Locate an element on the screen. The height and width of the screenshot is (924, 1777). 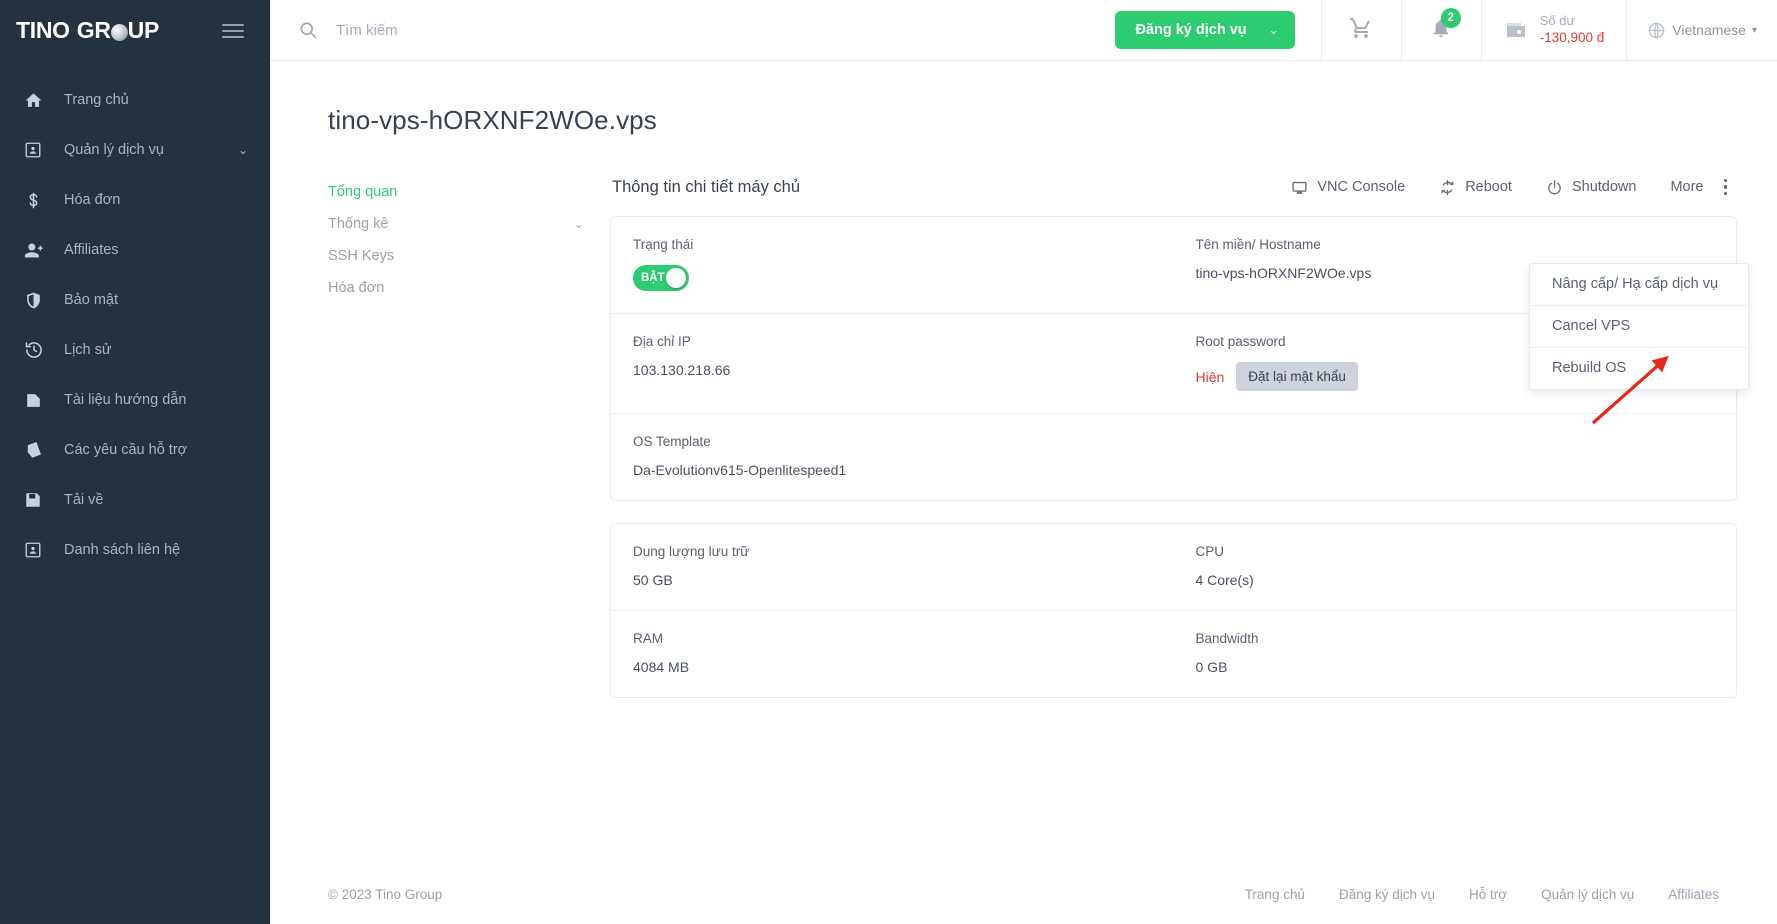
logo-text-up: UP is located at coordinates (143, 30).